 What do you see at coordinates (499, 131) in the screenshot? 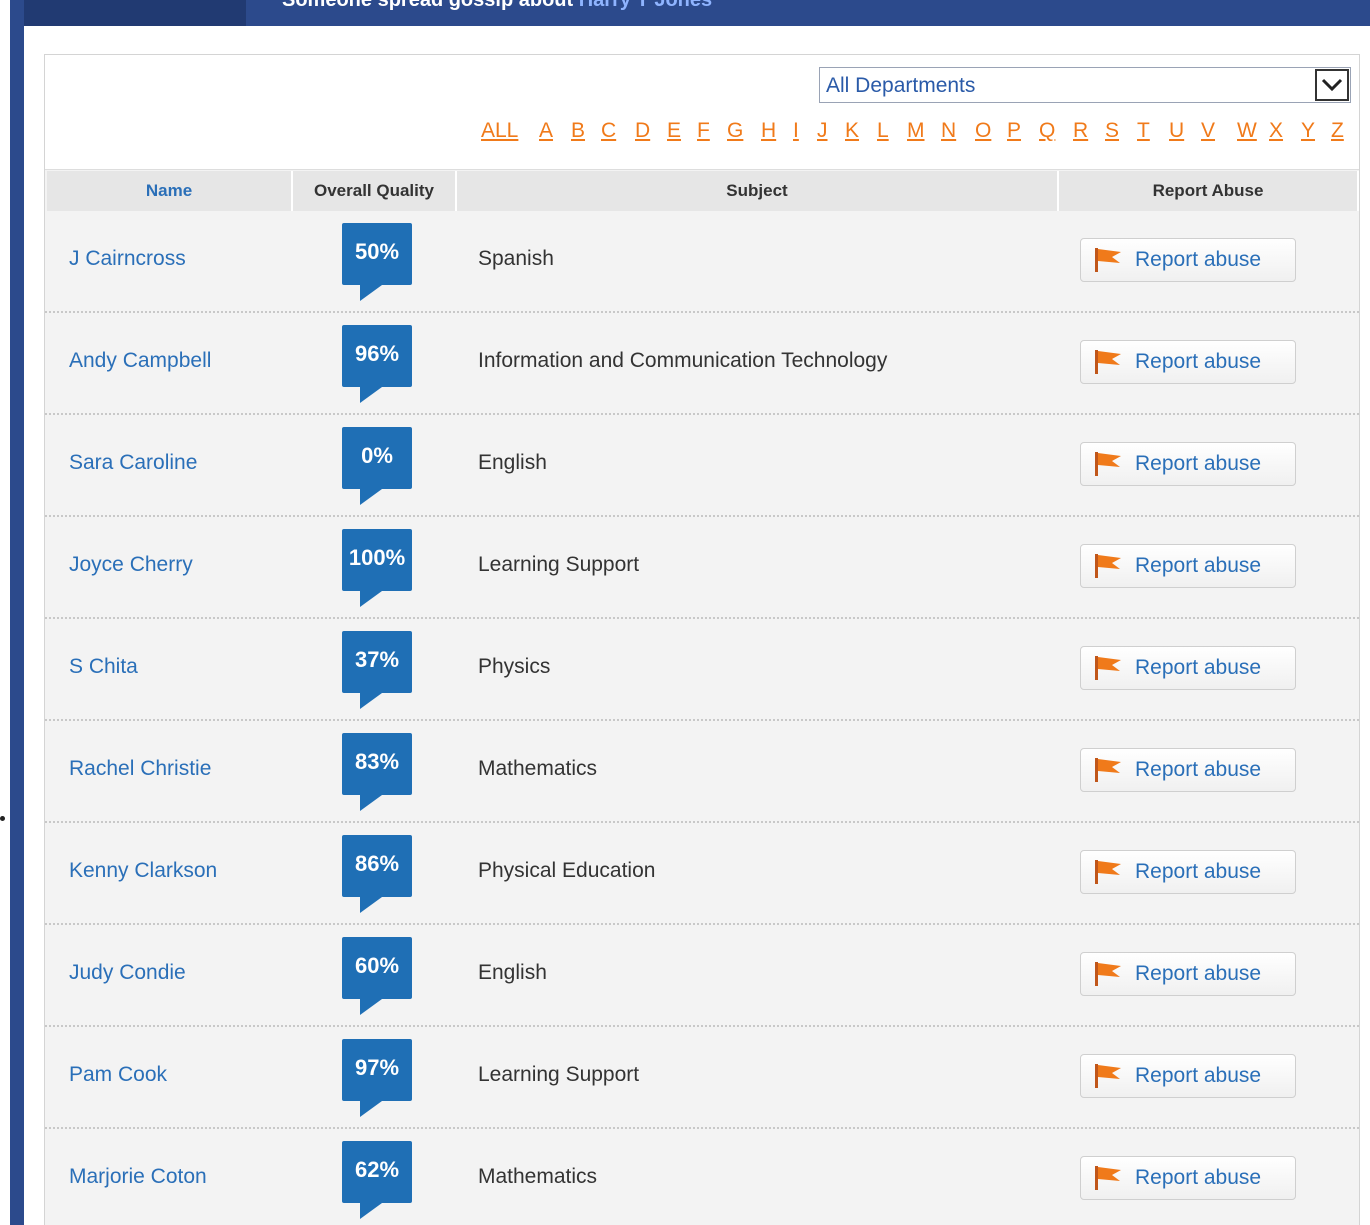
I see `letter-filter-all: ALL` at bounding box center [499, 131].